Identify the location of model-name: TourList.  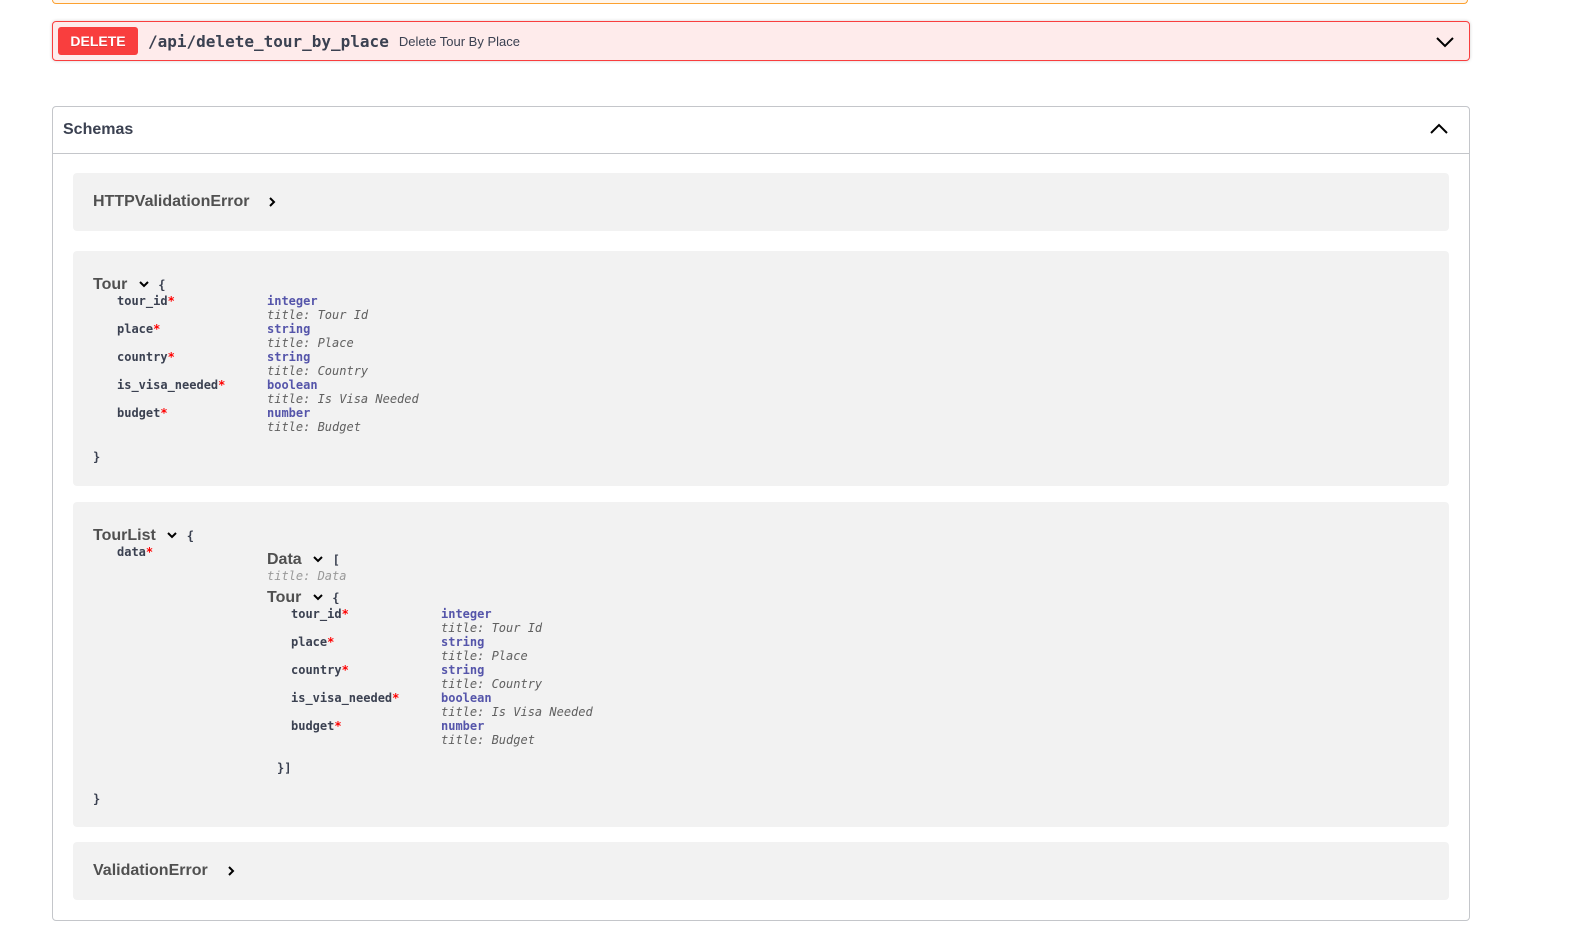
(124, 535).